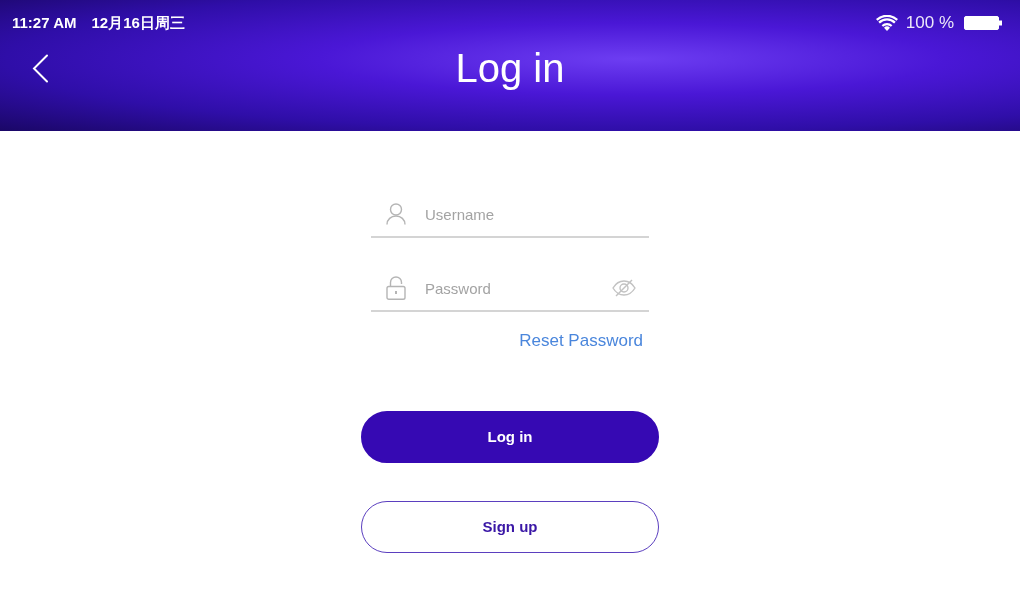 The height and width of the screenshot is (612, 1020). What do you see at coordinates (527, 214) in the screenshot?
I see `username-field: Username` at bounding box center [527, 214].